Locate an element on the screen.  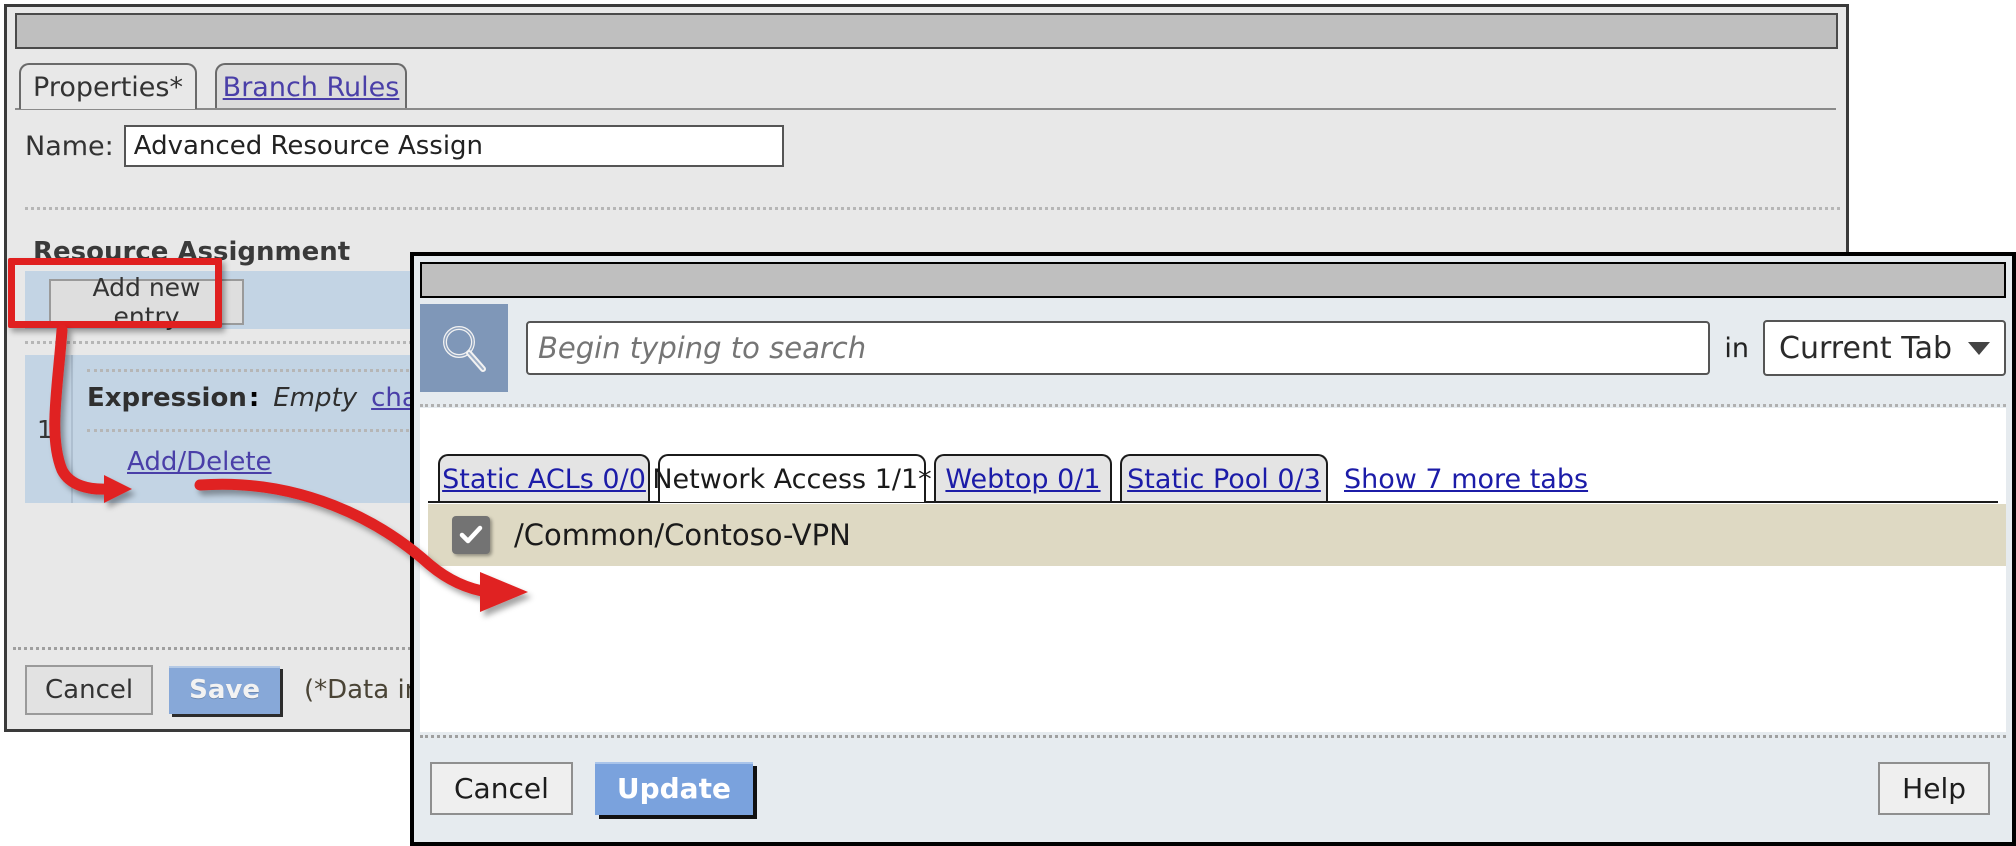
tab-webtop-label: Webtop 0/1 is located at coordinates (1023, 479).